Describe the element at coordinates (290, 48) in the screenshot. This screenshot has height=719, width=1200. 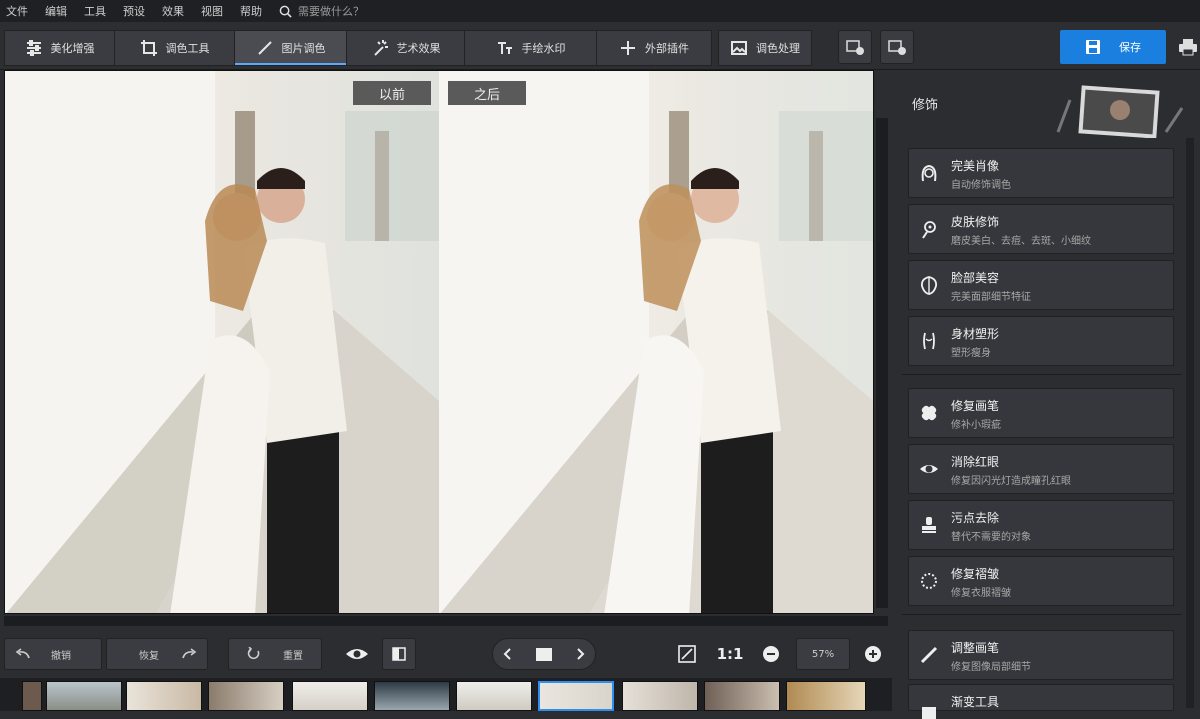
I see `tab-color-brush: 图片调色` at that location.